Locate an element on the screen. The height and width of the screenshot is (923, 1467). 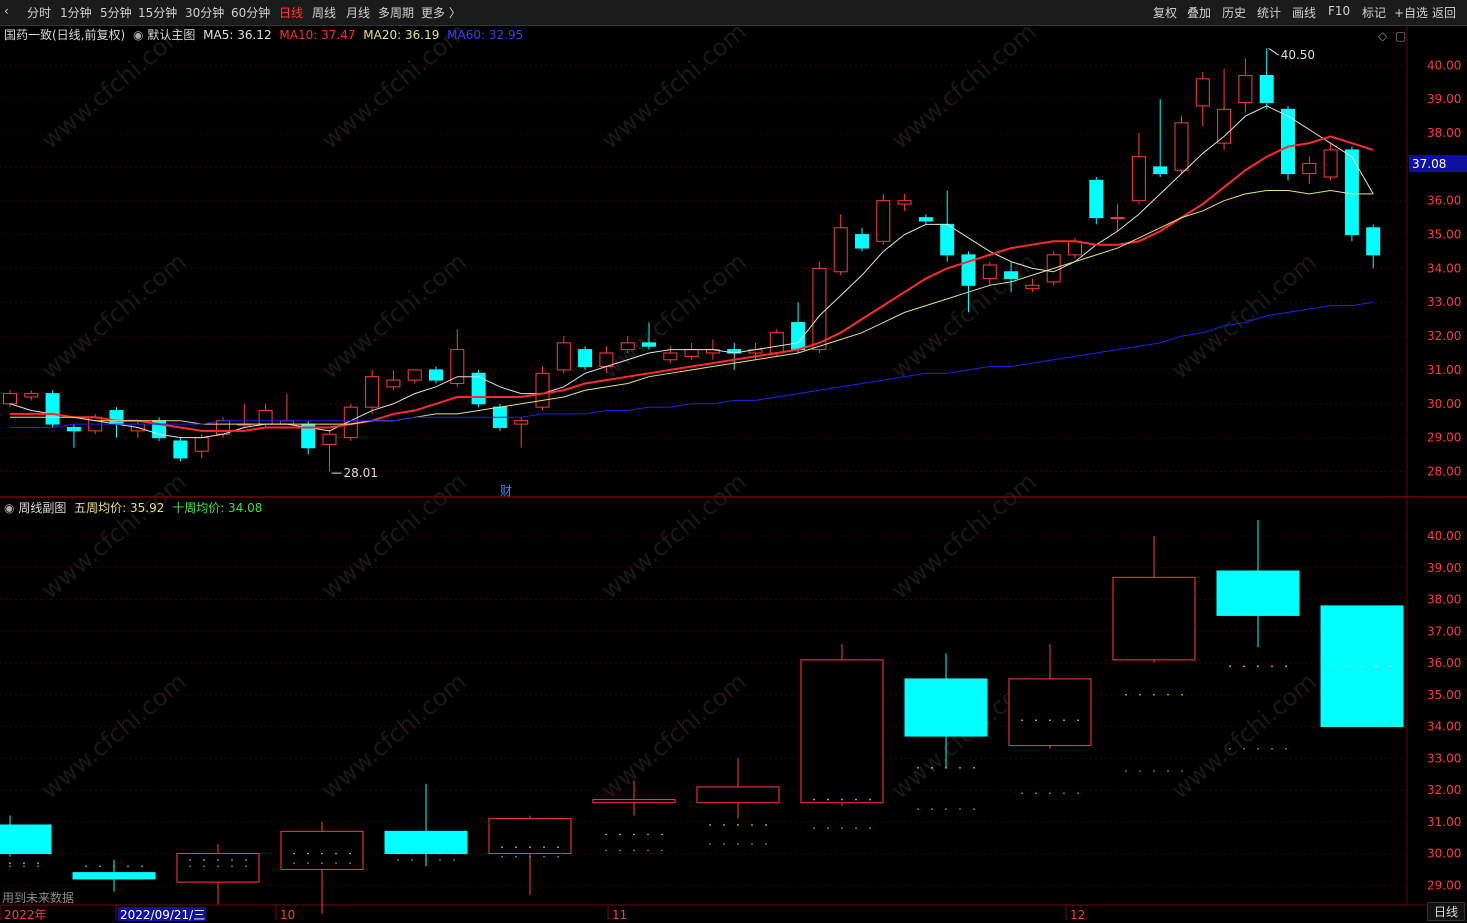
tab-10: 更多 〉 is located at coordinates (441, 12).